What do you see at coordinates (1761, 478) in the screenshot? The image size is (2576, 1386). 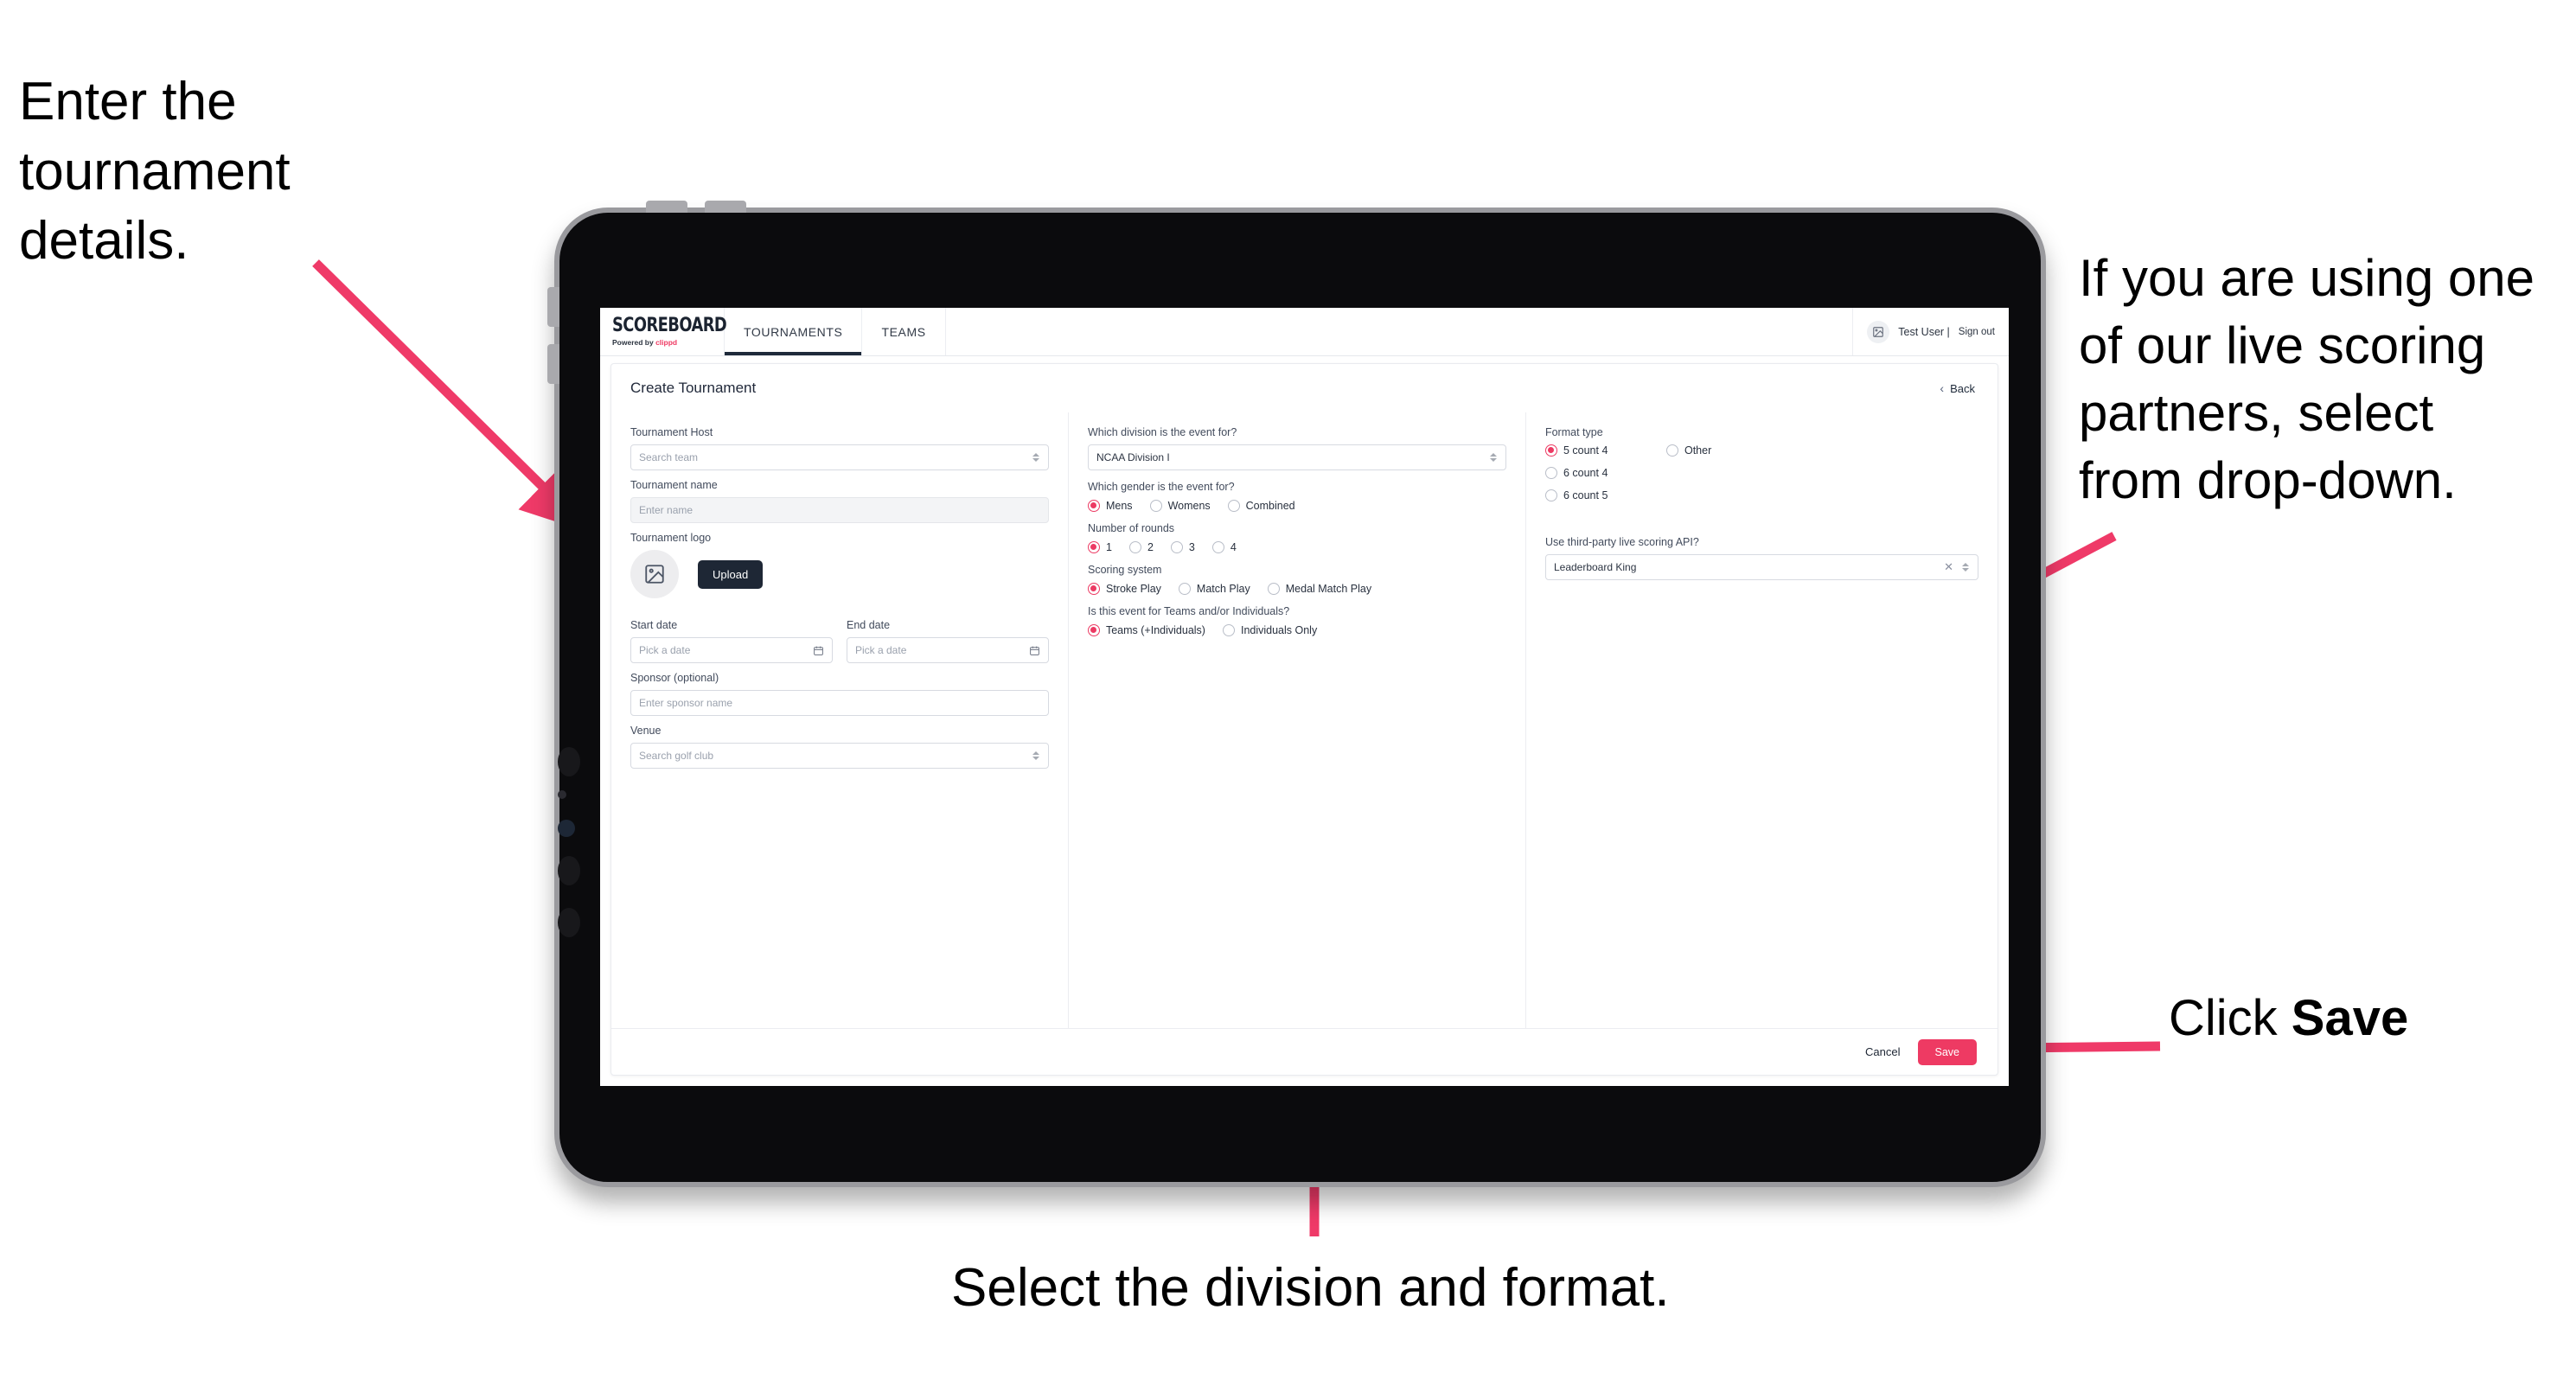 I see `format-type-grid: 5 count 4 6 count 4 6 count 5 Other` at bounding box center [1761, 478].